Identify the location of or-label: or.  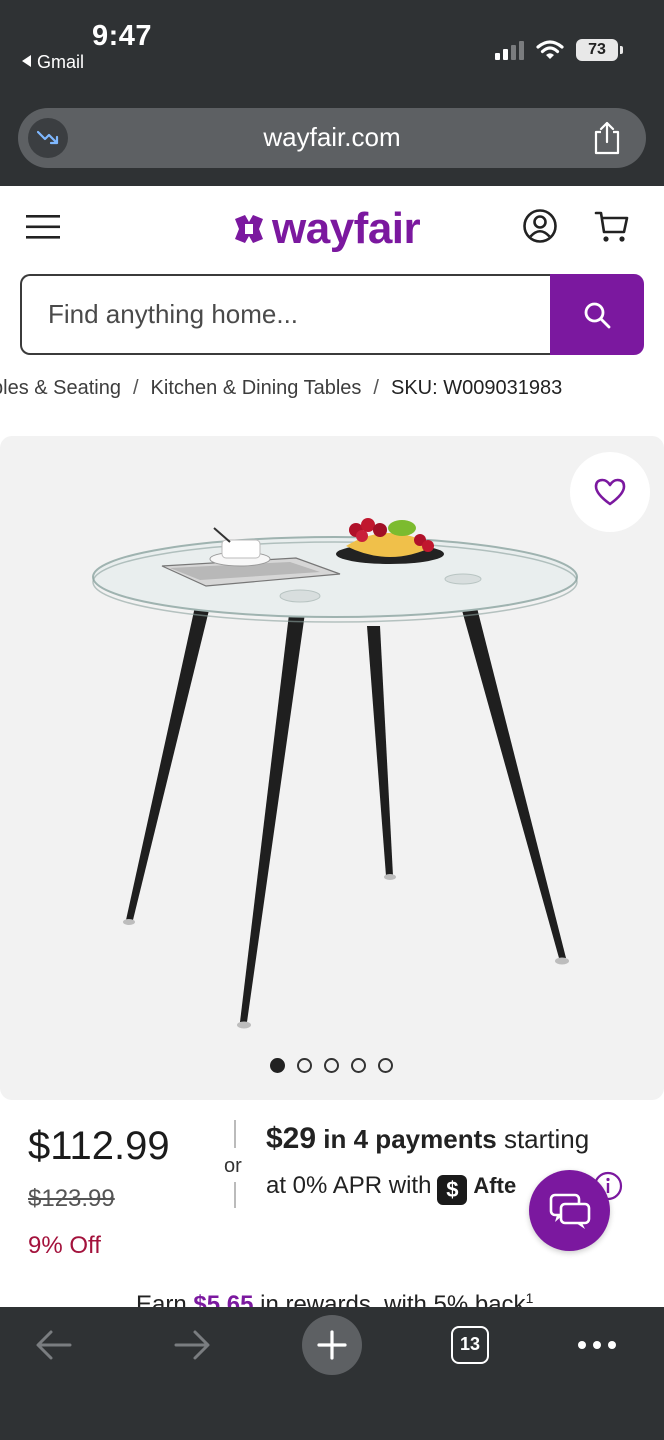
(233, 1166).